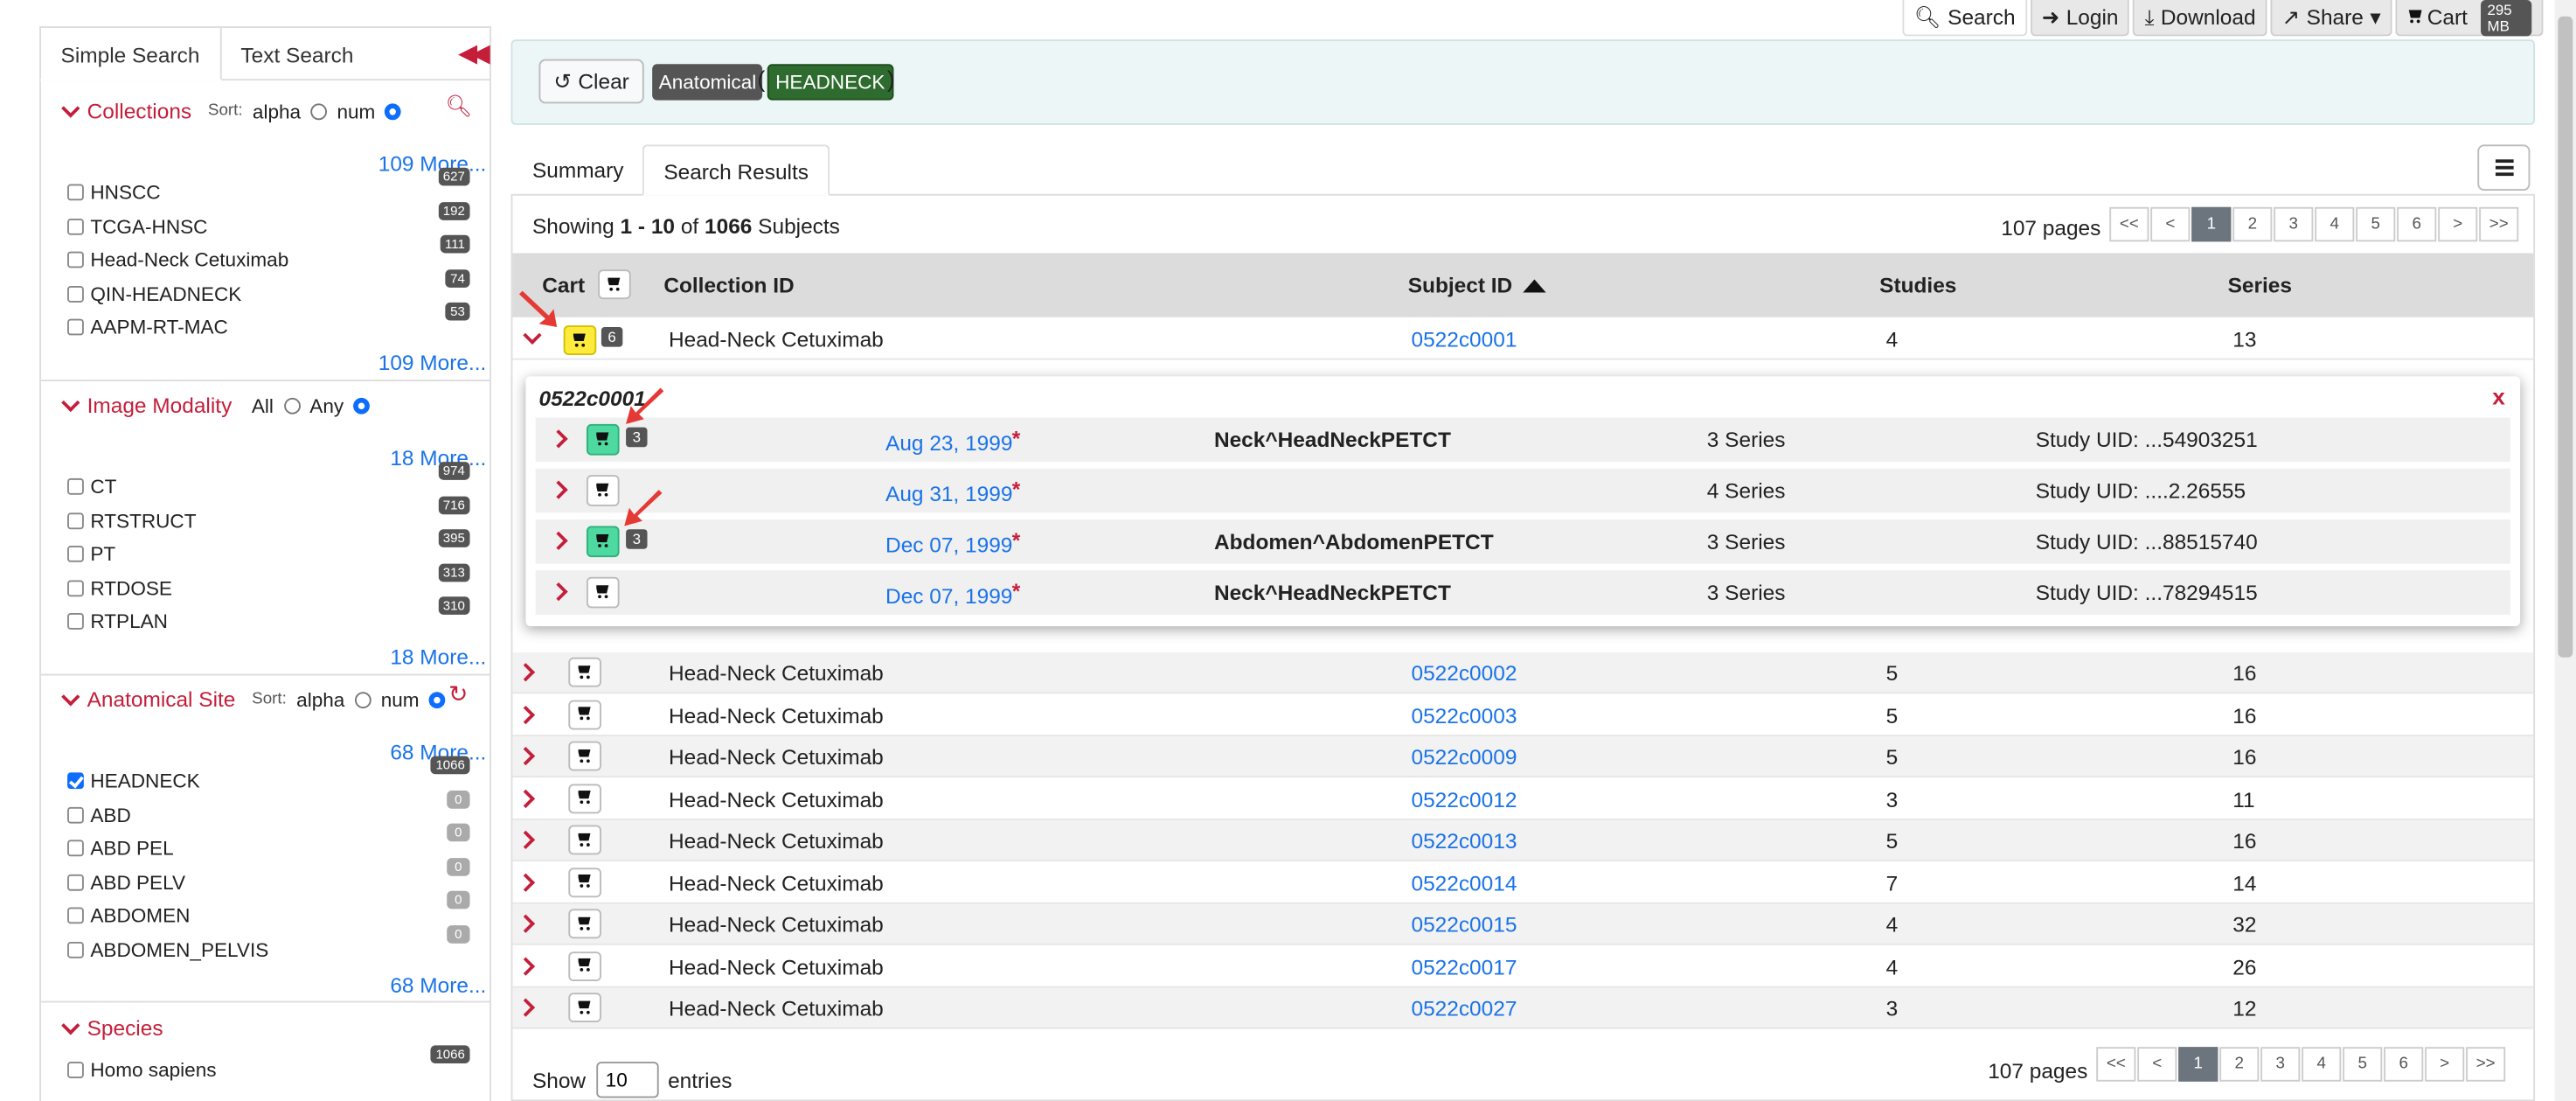  Describe the element at coordinates (949, 494) in the screenshot. I see `study-date: Aug 31, 1999` at that location.